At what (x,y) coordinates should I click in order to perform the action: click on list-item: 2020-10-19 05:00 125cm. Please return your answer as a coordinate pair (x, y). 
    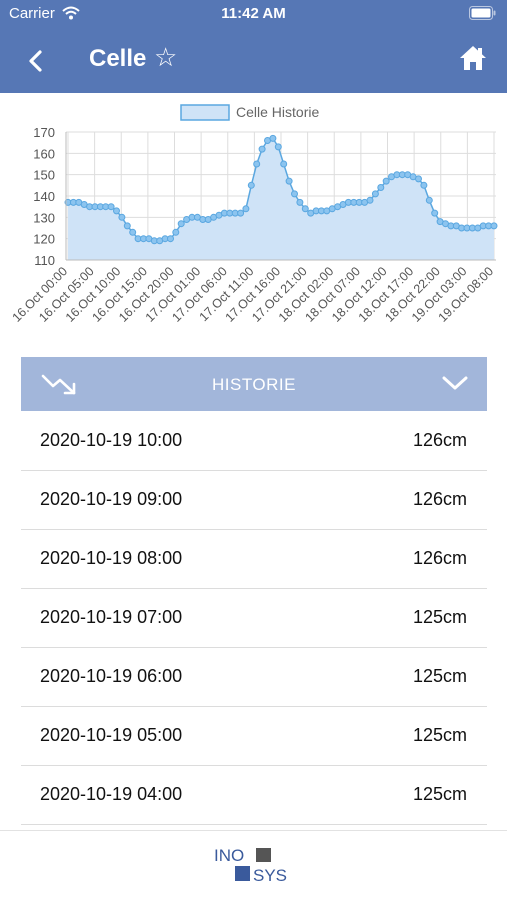
    Looking at the image, I should click on (254, 736).